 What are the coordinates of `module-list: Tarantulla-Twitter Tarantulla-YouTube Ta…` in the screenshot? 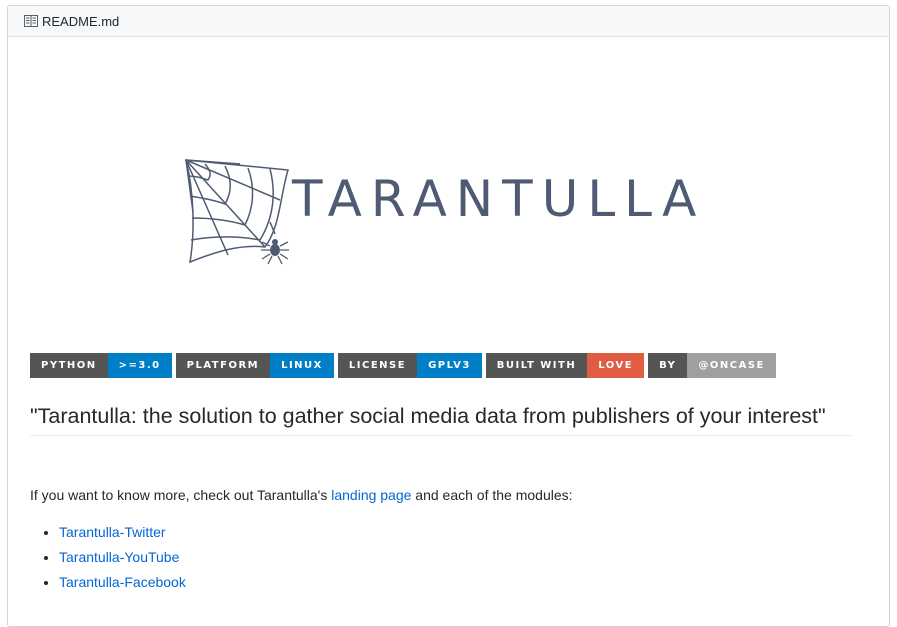 It's located at (108, 557).